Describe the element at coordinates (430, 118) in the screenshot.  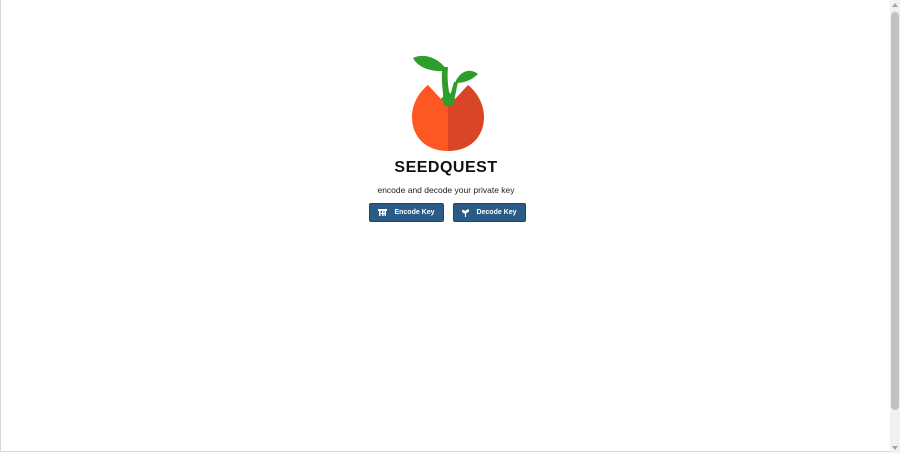
I see `seed-left-half` at that location.